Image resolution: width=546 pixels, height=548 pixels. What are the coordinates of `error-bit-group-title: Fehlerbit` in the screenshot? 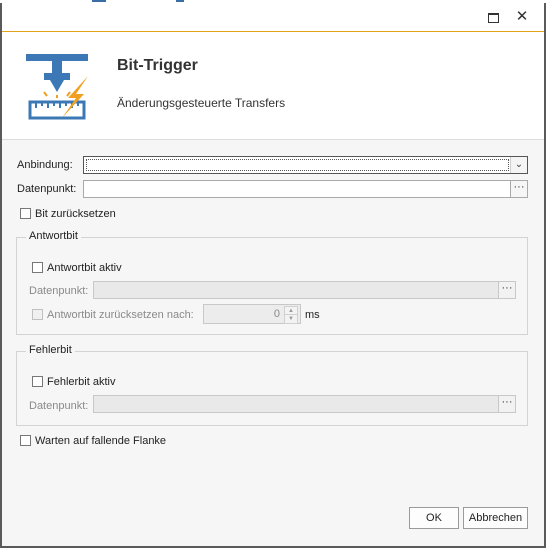 It's located at (50, 350).